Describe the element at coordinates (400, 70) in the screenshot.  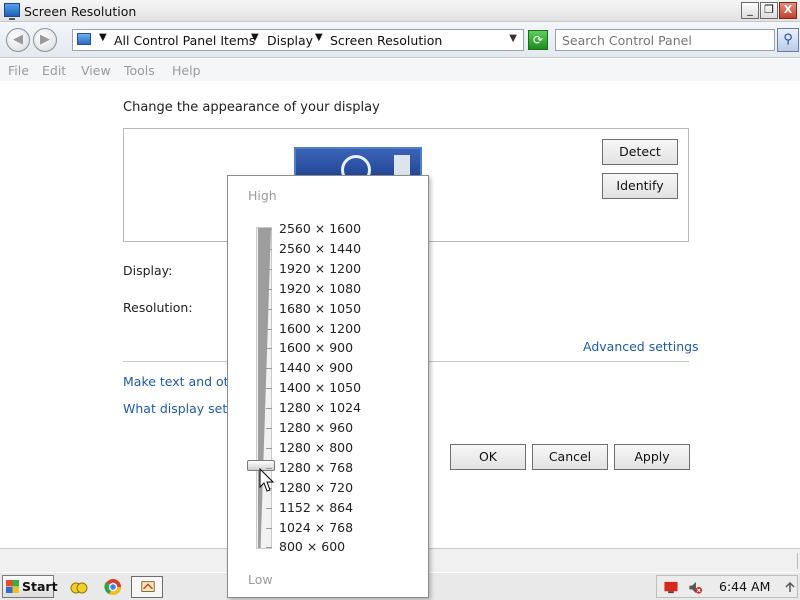
I see `menu-bar: File Edit View Tools Help` at that location.